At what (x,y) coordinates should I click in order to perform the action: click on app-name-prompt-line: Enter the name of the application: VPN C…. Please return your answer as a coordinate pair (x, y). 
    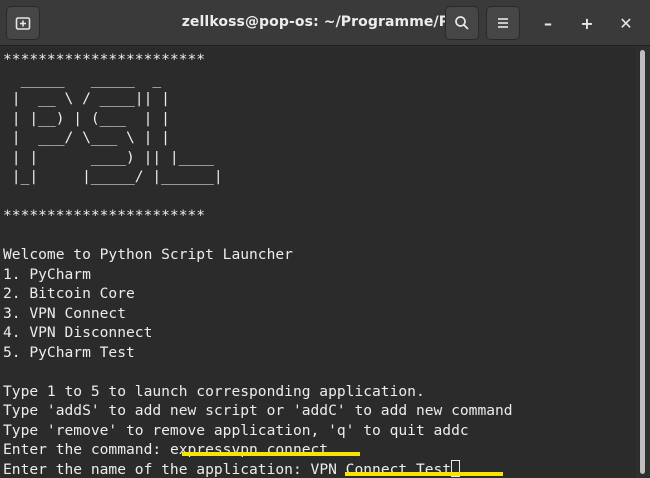
    Looking at the image, I should click on (319, 468).